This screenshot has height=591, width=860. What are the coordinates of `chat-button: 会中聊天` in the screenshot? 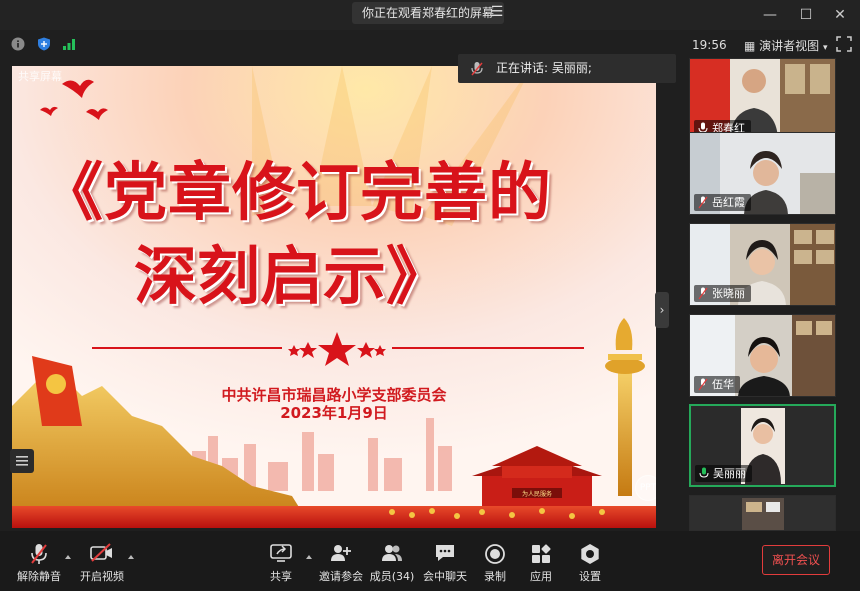 It's located at (445, 561).